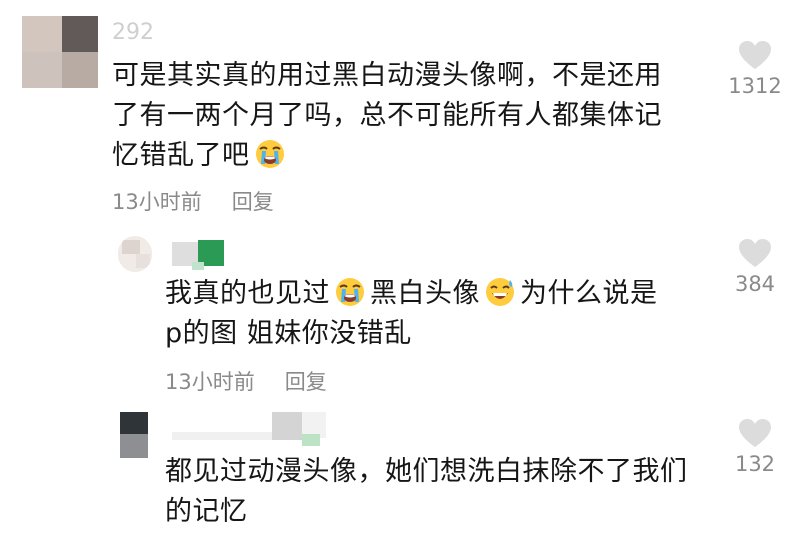  I want to click on grinning-sweat-face-icon, so click(500, 292).